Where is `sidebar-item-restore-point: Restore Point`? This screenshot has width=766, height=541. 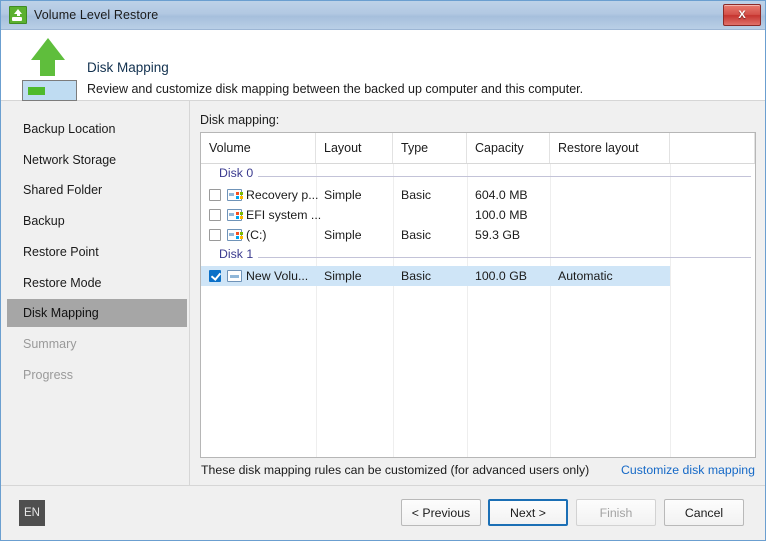
sidebar-item-restore-point: Restore Point is located at coordinates (97, 252).